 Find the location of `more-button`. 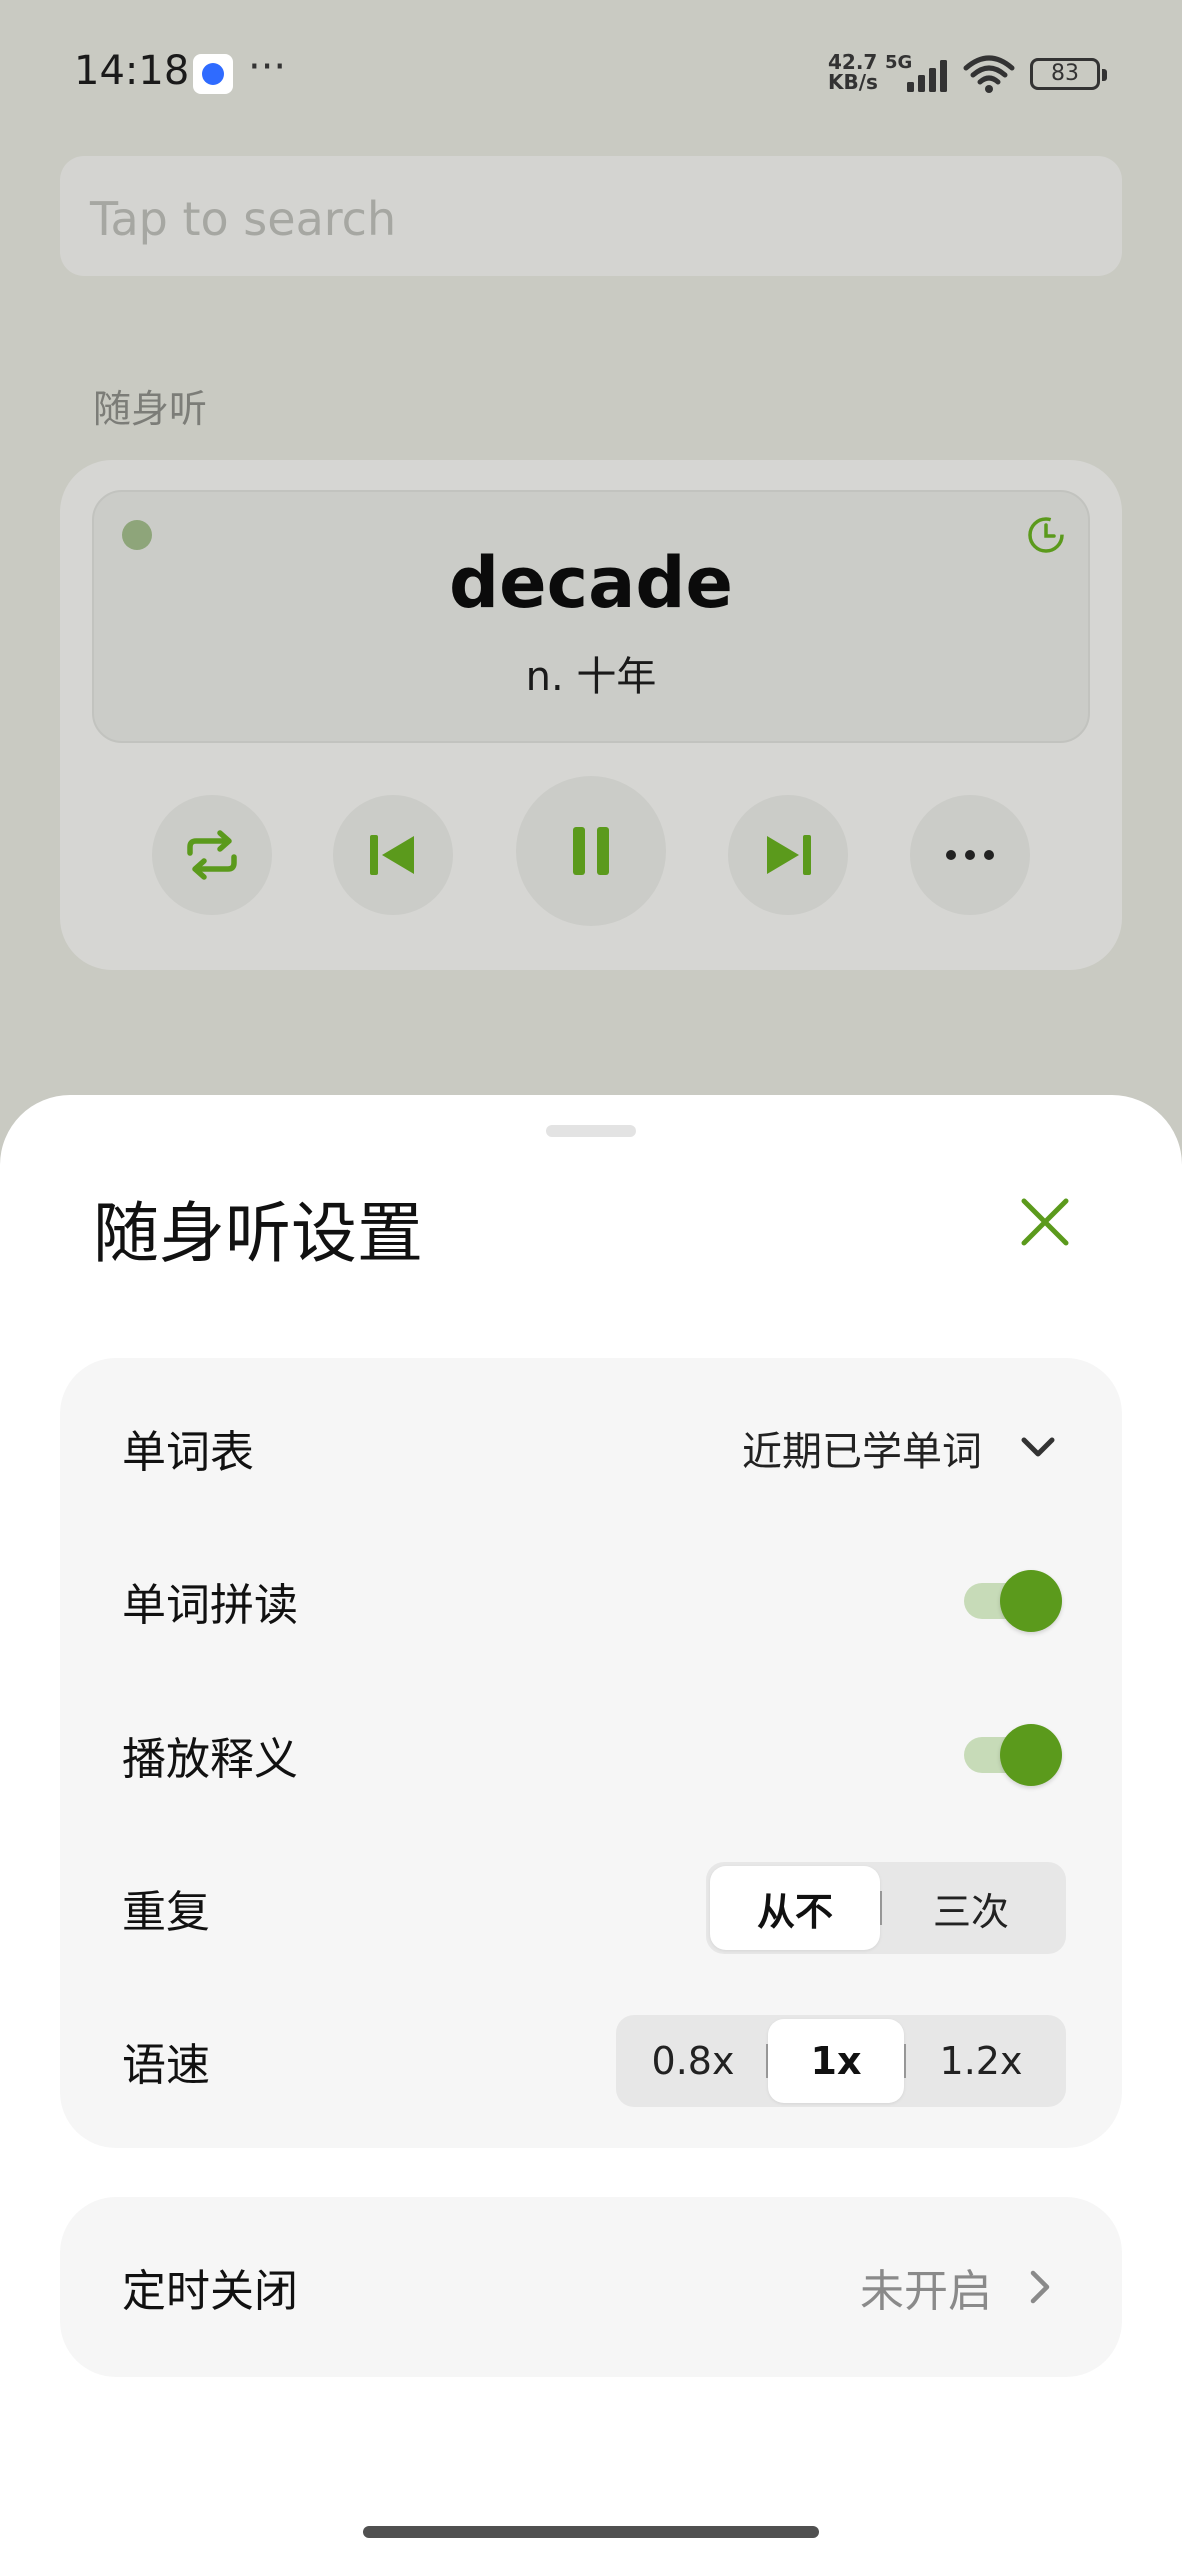

more-button is located at coordinates (970, 855).